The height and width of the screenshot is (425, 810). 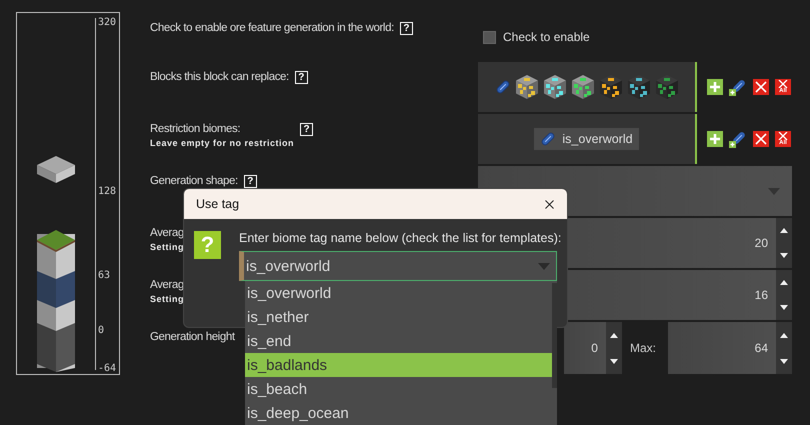 I want to click on height-tick-label: 63, so click(x=104, y=275).